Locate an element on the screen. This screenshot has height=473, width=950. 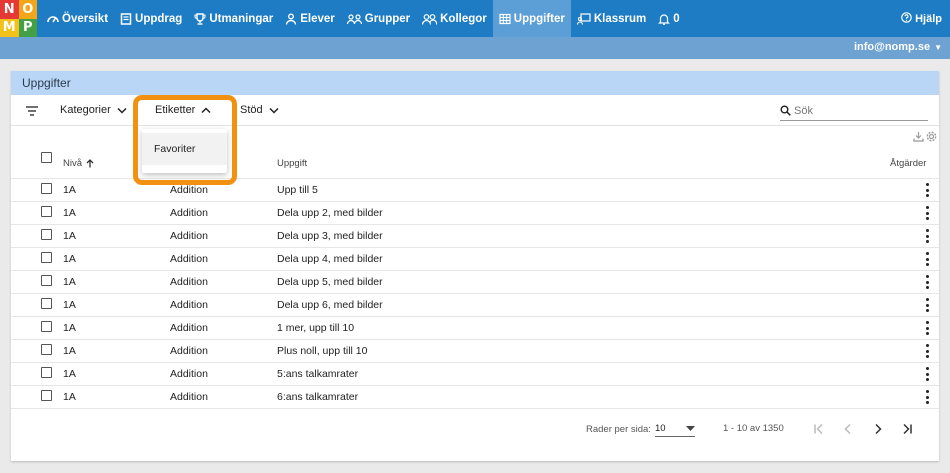
etiketter-menu: Favoriter is located at coordinates (184, 151).